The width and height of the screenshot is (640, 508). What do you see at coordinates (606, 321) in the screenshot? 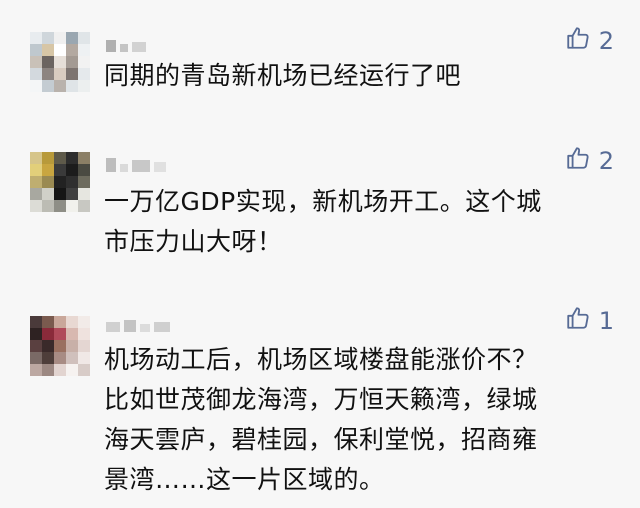
I see `like-count: 1` at bounding box center [606, 321].